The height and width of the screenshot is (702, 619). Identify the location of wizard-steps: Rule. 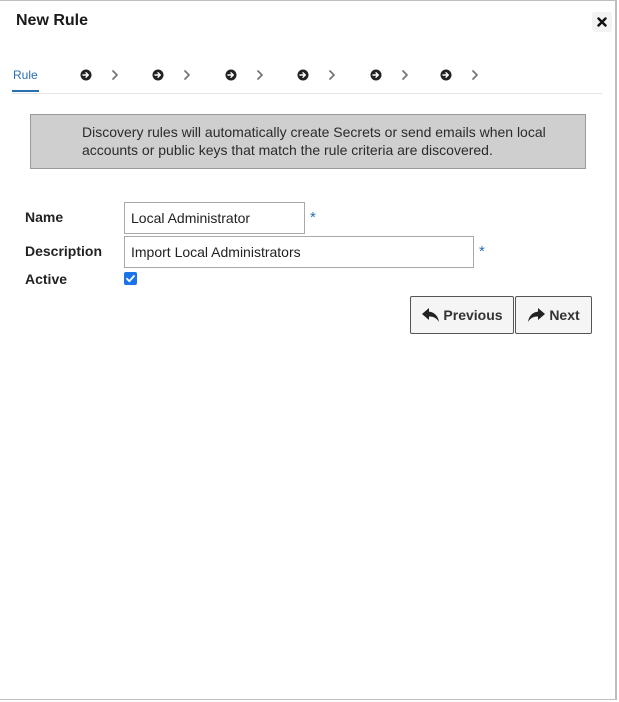
(307, 79).